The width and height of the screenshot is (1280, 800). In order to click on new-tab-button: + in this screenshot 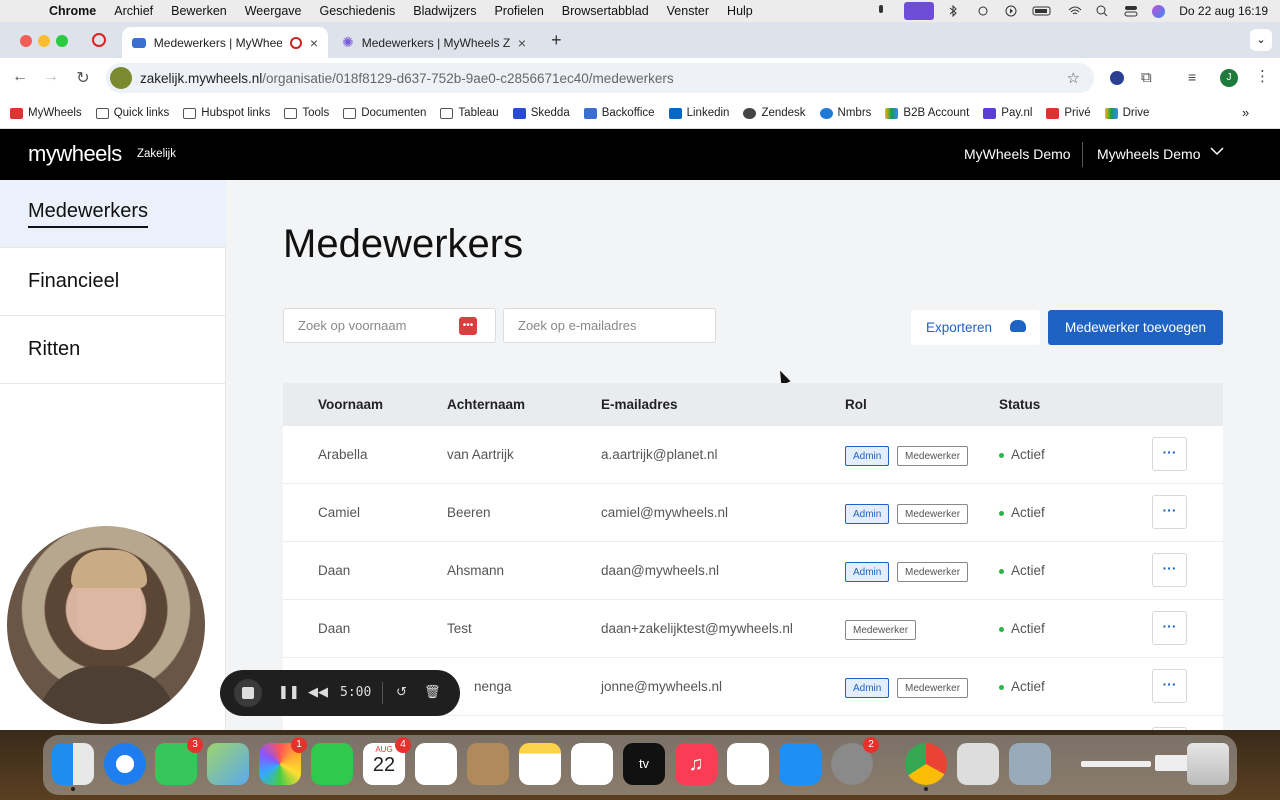, I will do `click(556, 40)`.